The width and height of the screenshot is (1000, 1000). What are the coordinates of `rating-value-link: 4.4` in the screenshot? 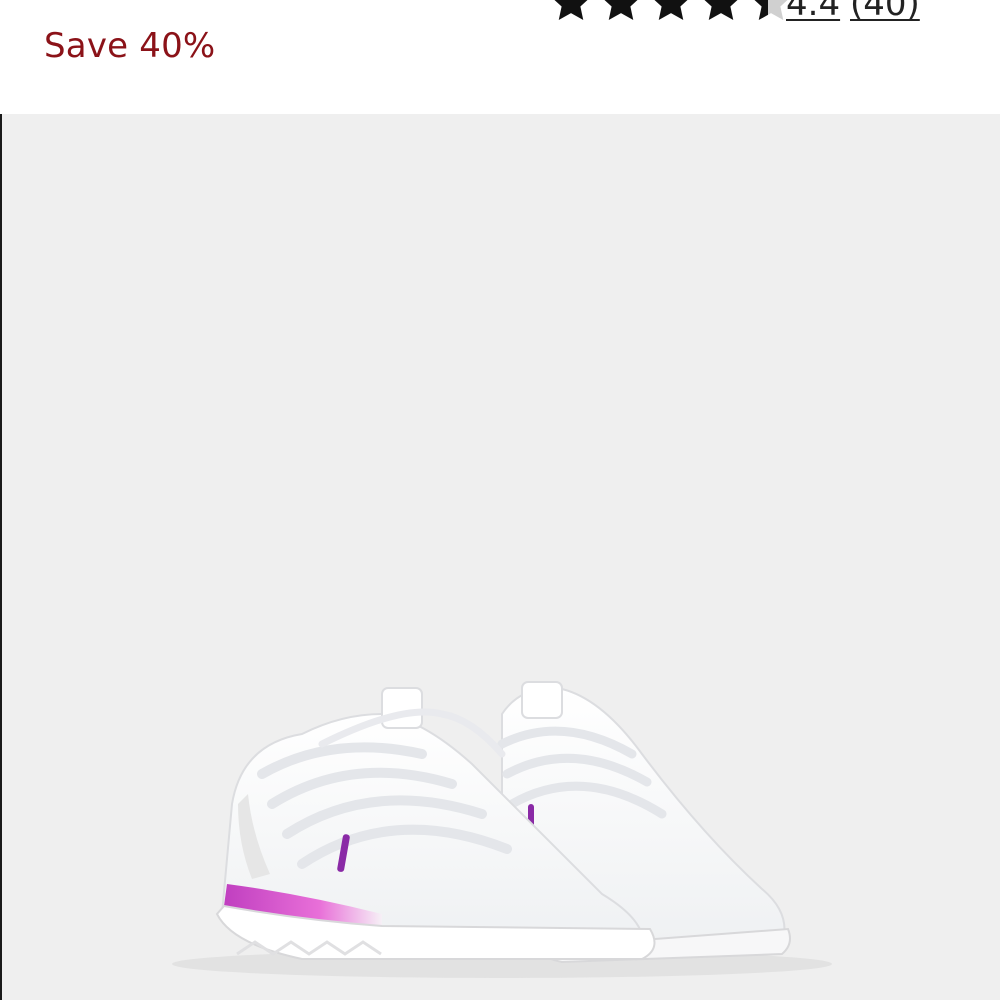 It's located at (813, 12).